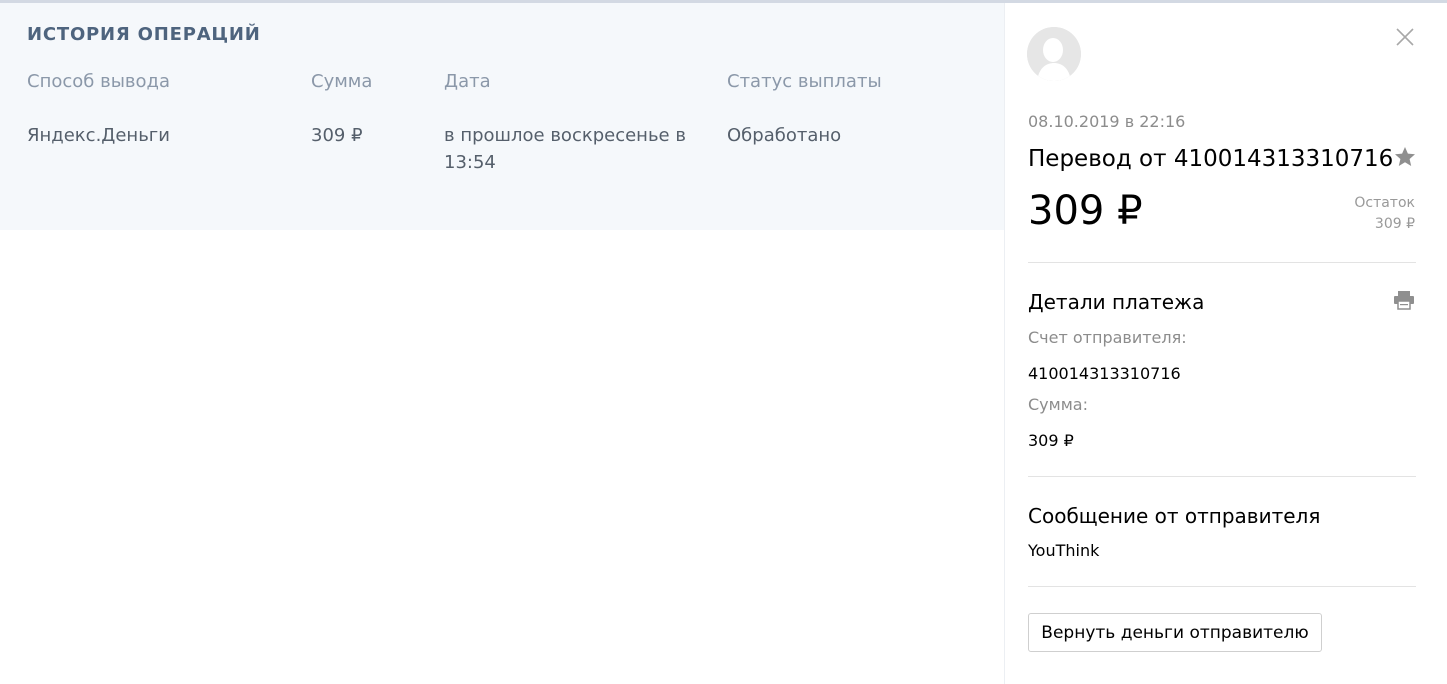  What do you see at coordinates (98, 81) in the screenshot?
I see `column-header-method: Способ вывода` at bounding box center [98, 81].